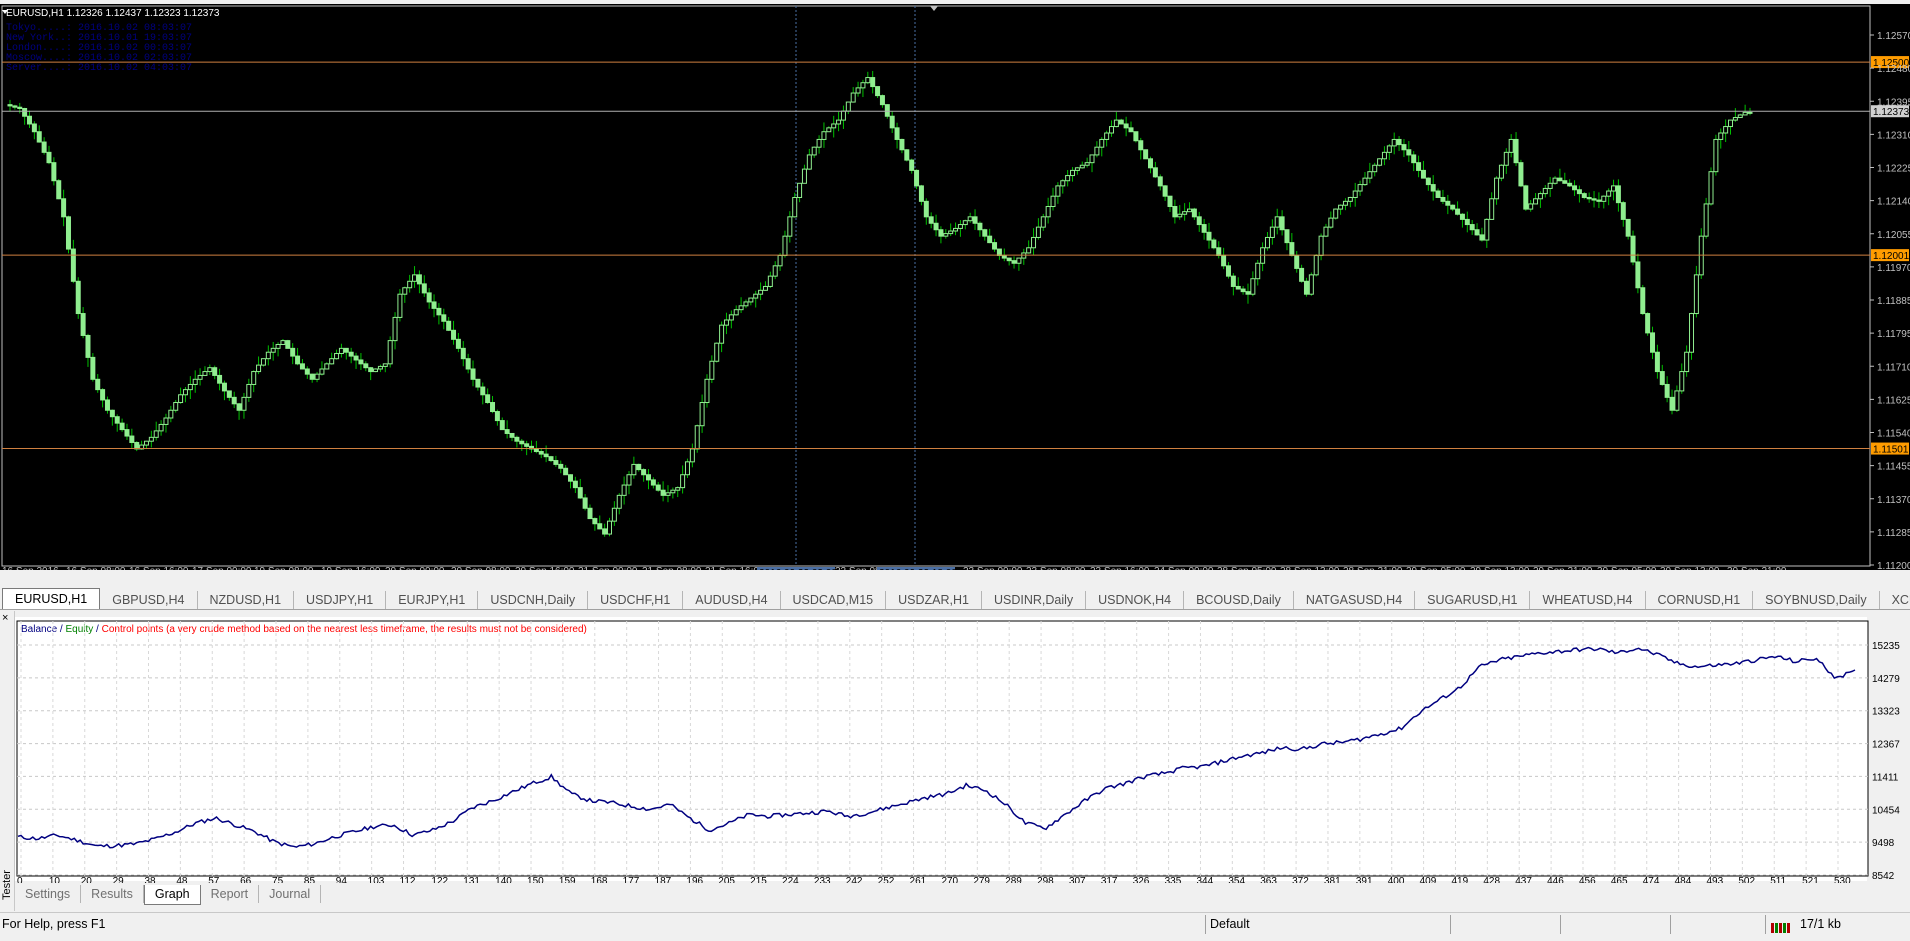 The width and height of the screenshot is (1910, 941). I want to click on symbol-tab: SOYBNUSD,Daily, so click(1816, 600).